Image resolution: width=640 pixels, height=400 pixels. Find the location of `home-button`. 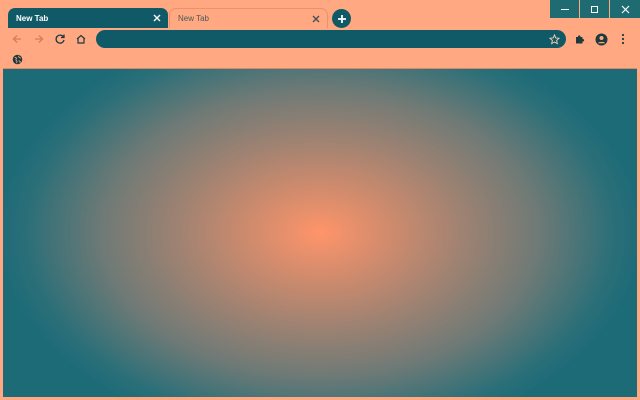

home-button is located at coordinates (81, 39).